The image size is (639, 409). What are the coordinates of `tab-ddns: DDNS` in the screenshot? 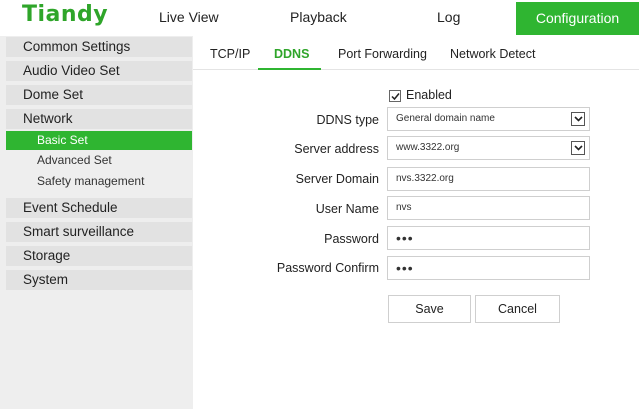 It's located at (291, 54).